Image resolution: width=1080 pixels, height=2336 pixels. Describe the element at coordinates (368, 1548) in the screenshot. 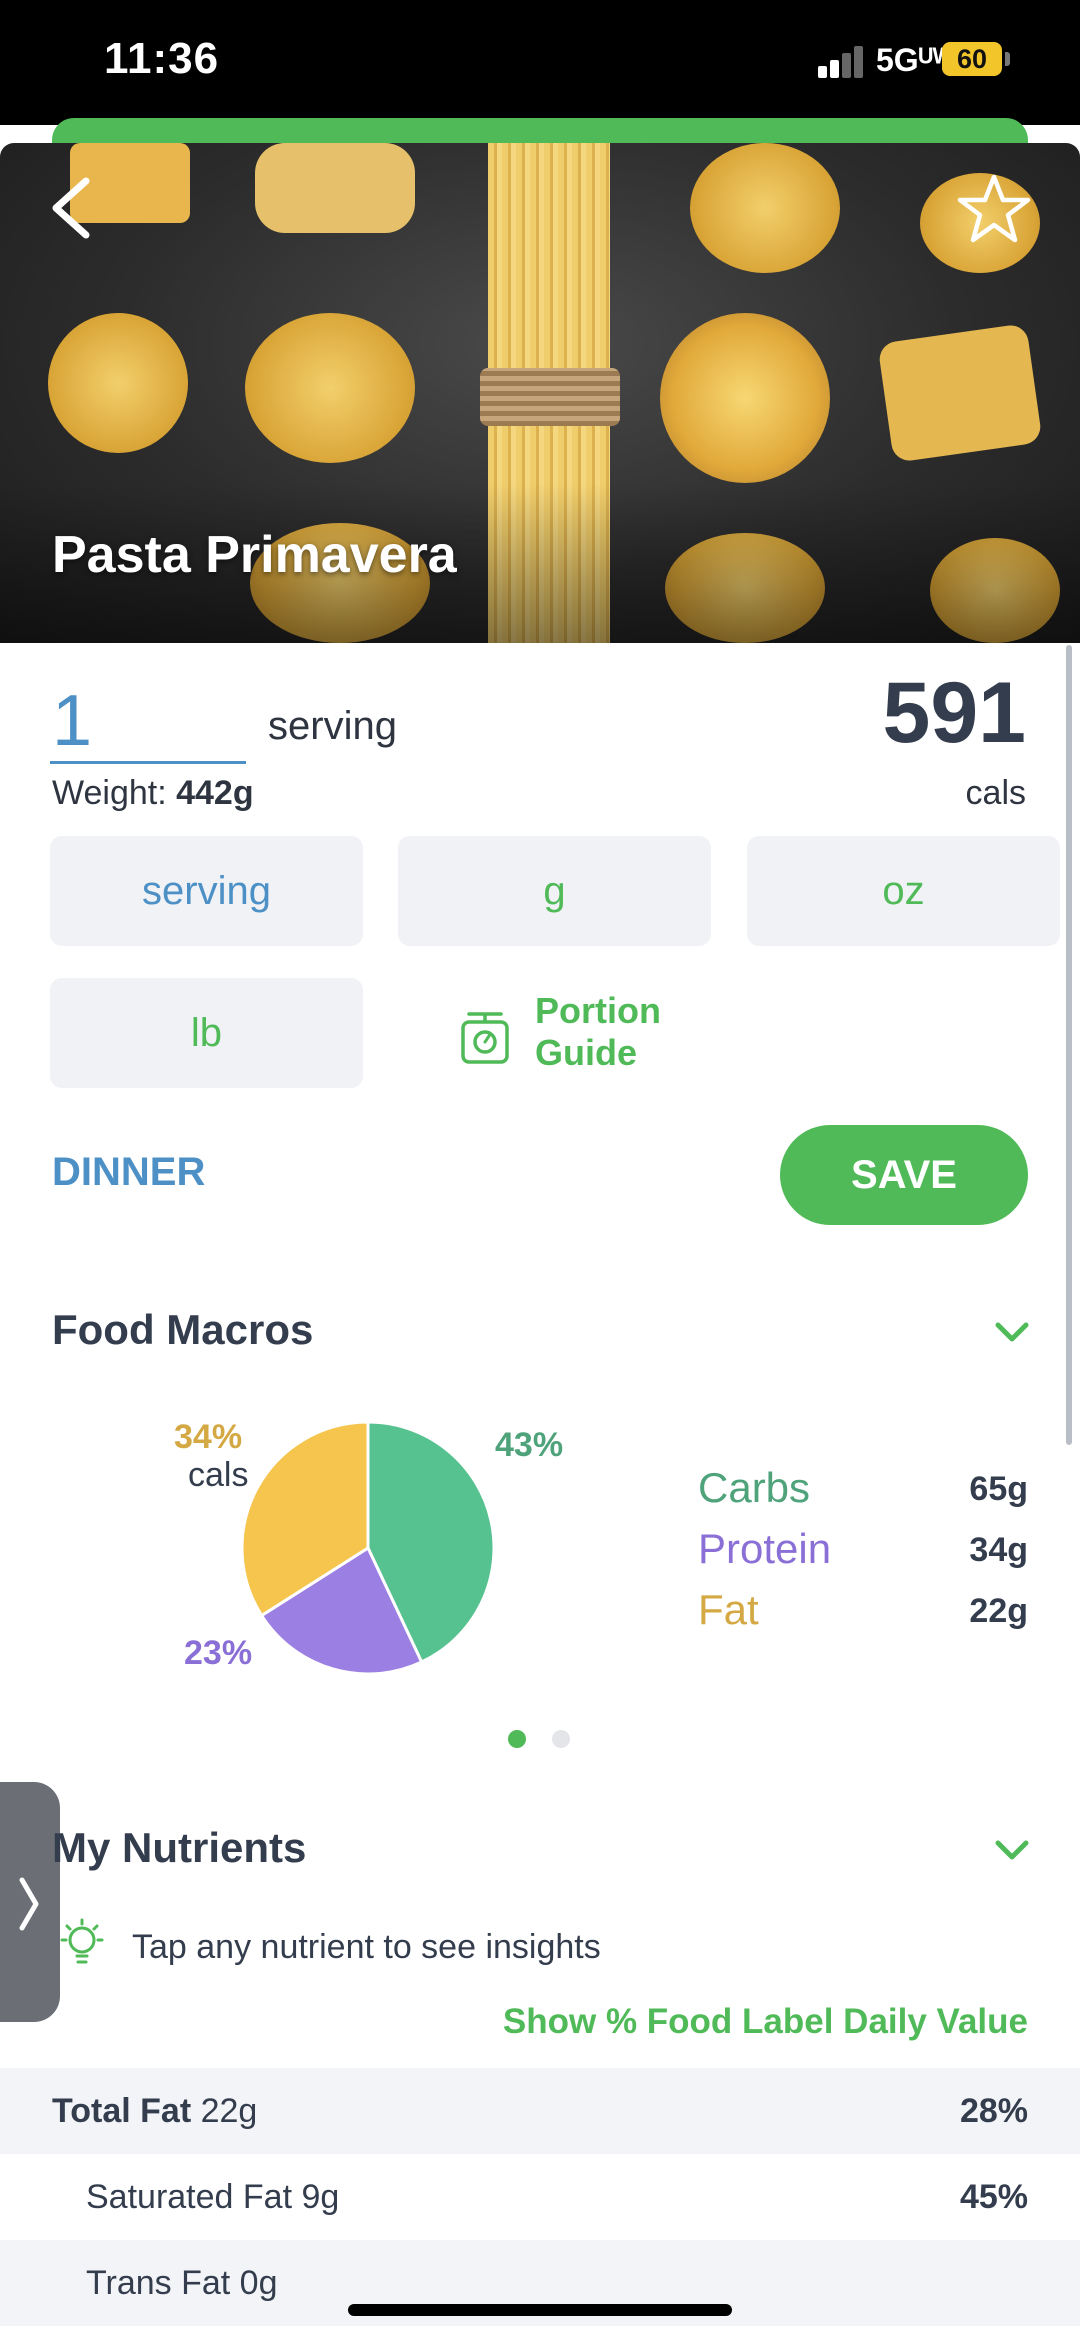

I see `macros-pie-chart` at that location.